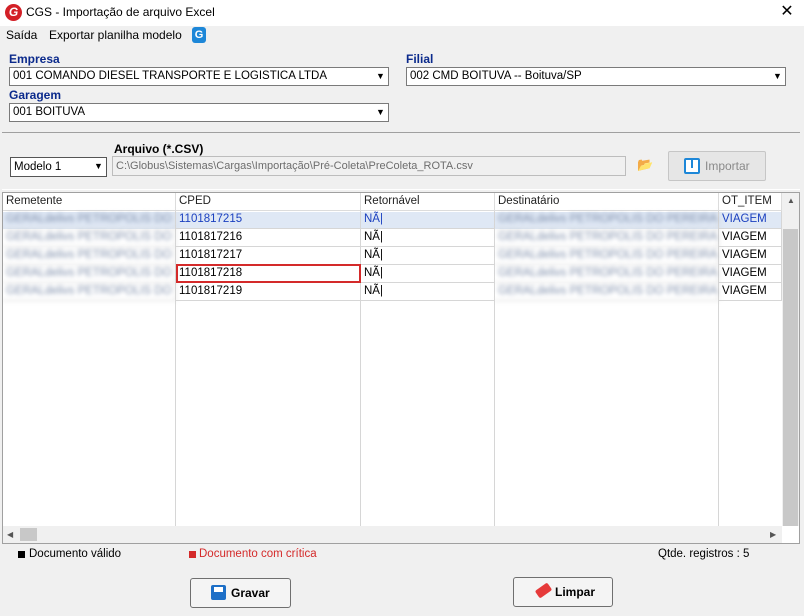 Image resolution: width=804 pixels, height=616 pixels. I want to click on cell-cped: 1101817215, so click(268, 220).